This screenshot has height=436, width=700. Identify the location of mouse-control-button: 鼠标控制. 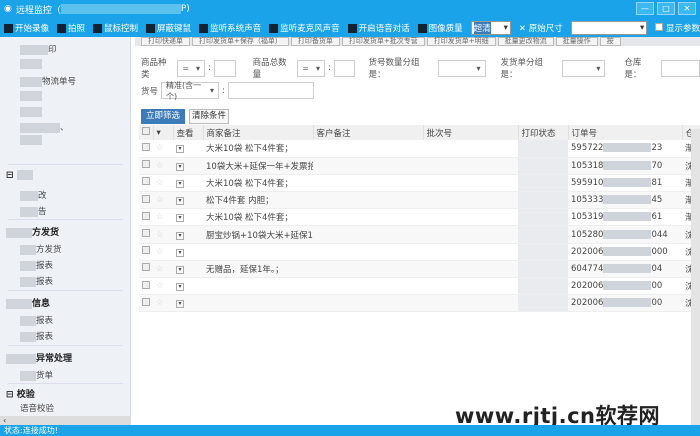
(115, 28).